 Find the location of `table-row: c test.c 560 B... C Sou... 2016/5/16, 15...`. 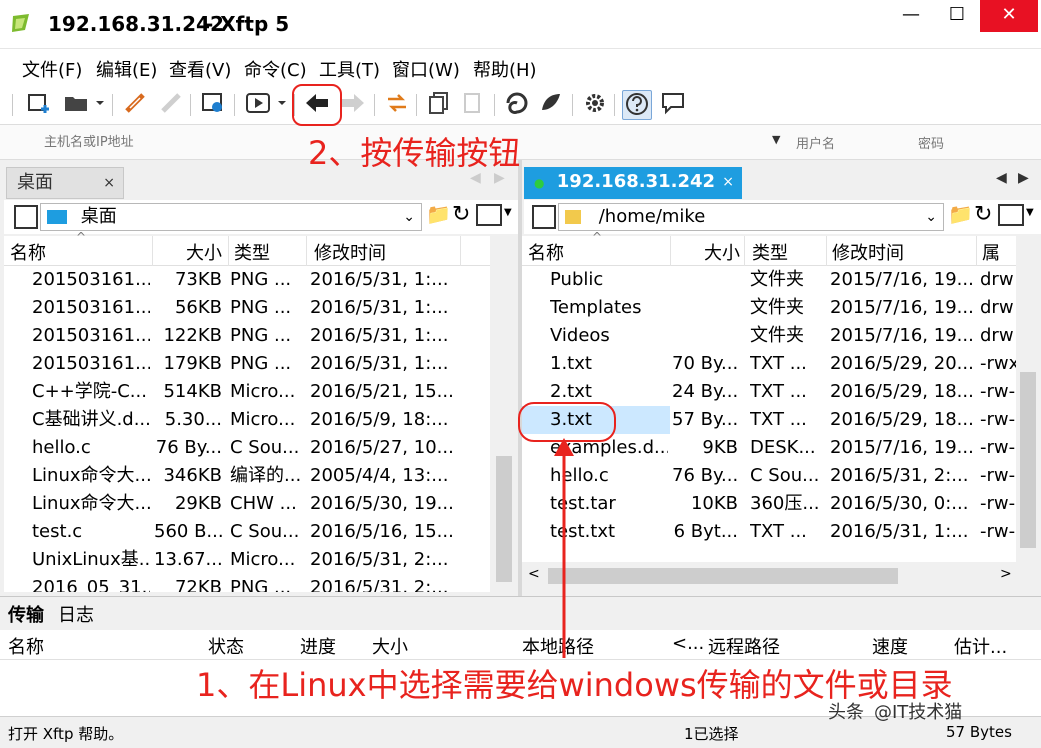

table-row: c test.c 560 B... C Sou... 2016/5/16, 15... is located at coordinates (247, 532).